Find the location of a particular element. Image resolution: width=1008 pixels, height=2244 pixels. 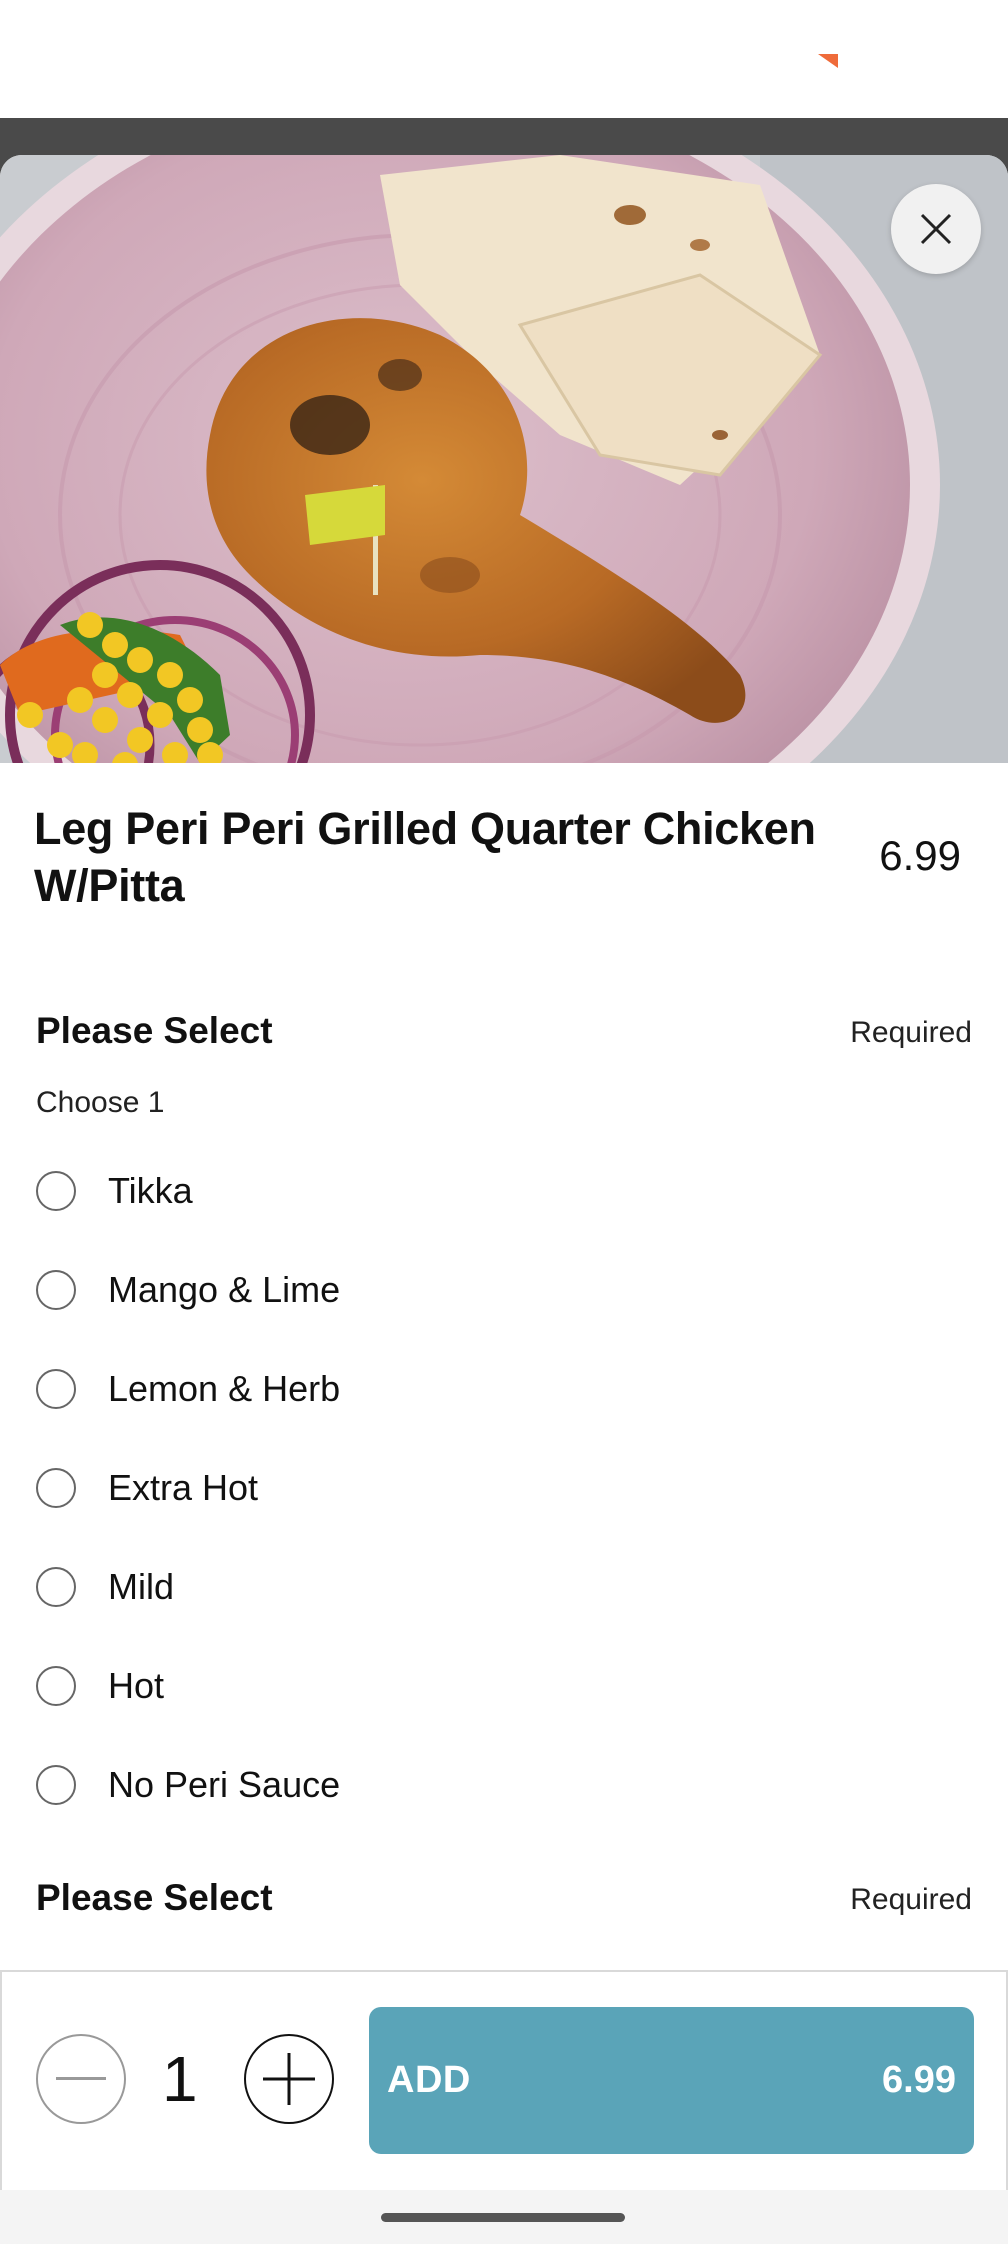

home-indicator is located at coordinates (503, 2217).